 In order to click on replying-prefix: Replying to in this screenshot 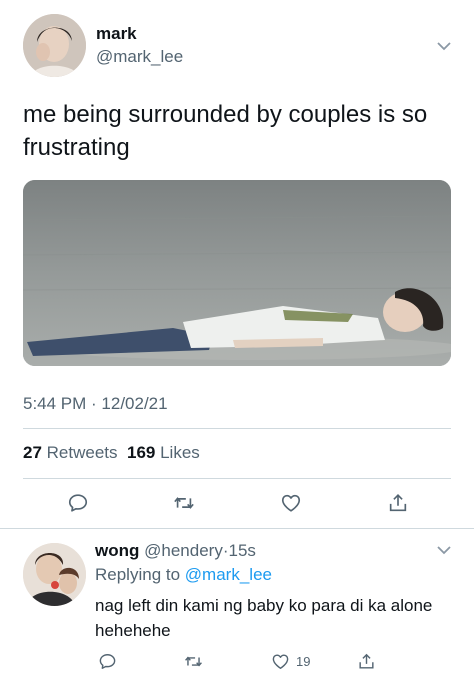, I will do `click(138, 574)`.